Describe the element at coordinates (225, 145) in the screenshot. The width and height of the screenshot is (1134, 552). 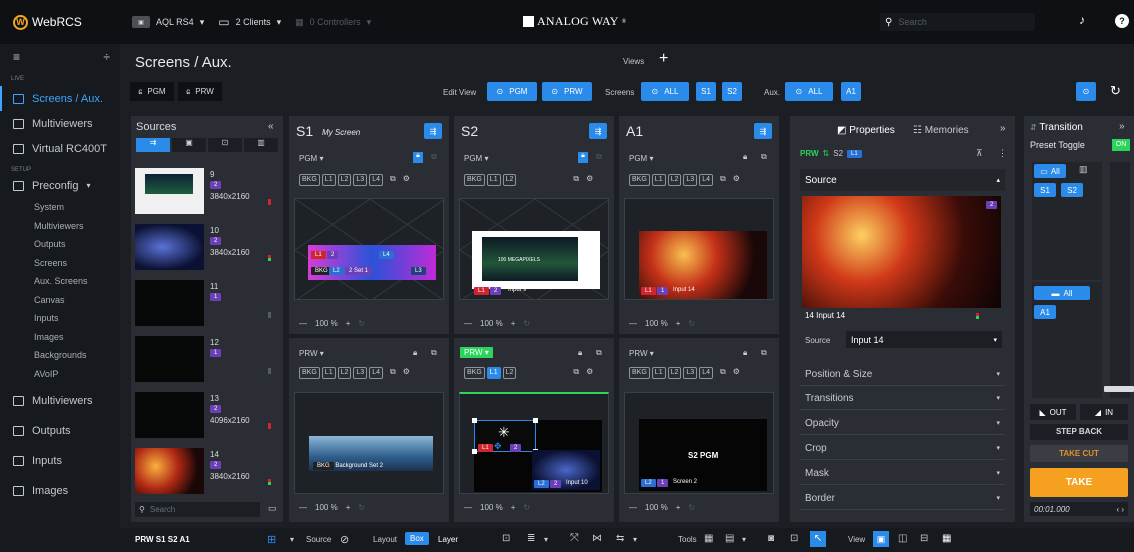
I see `tab-screens: ⊡` at that location.